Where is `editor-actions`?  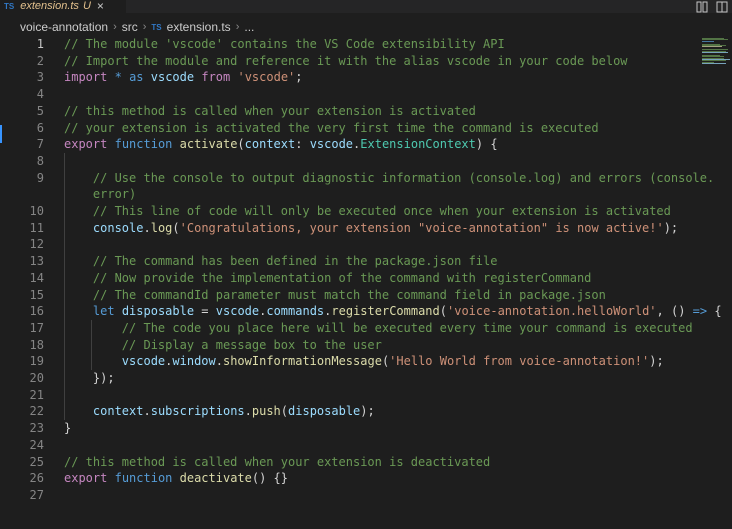
editor-actions is located at coordinates (712, 6).